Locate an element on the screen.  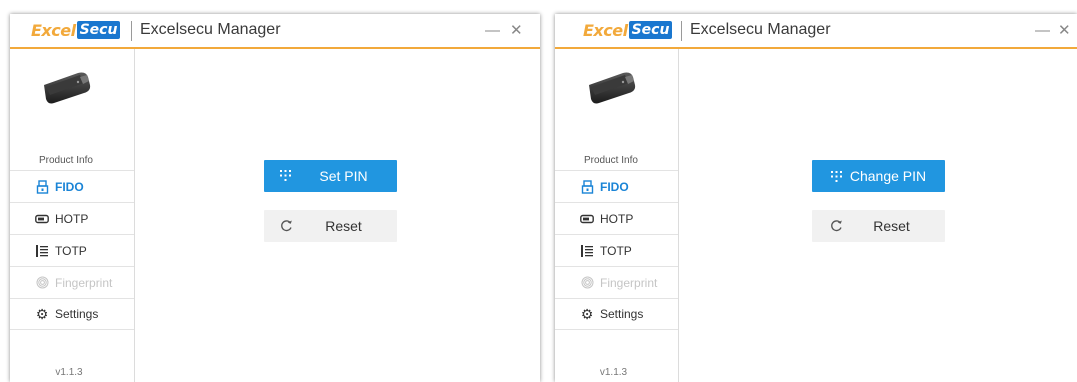
set-pin-button: Set PIN is located at coordinates (330, 176).